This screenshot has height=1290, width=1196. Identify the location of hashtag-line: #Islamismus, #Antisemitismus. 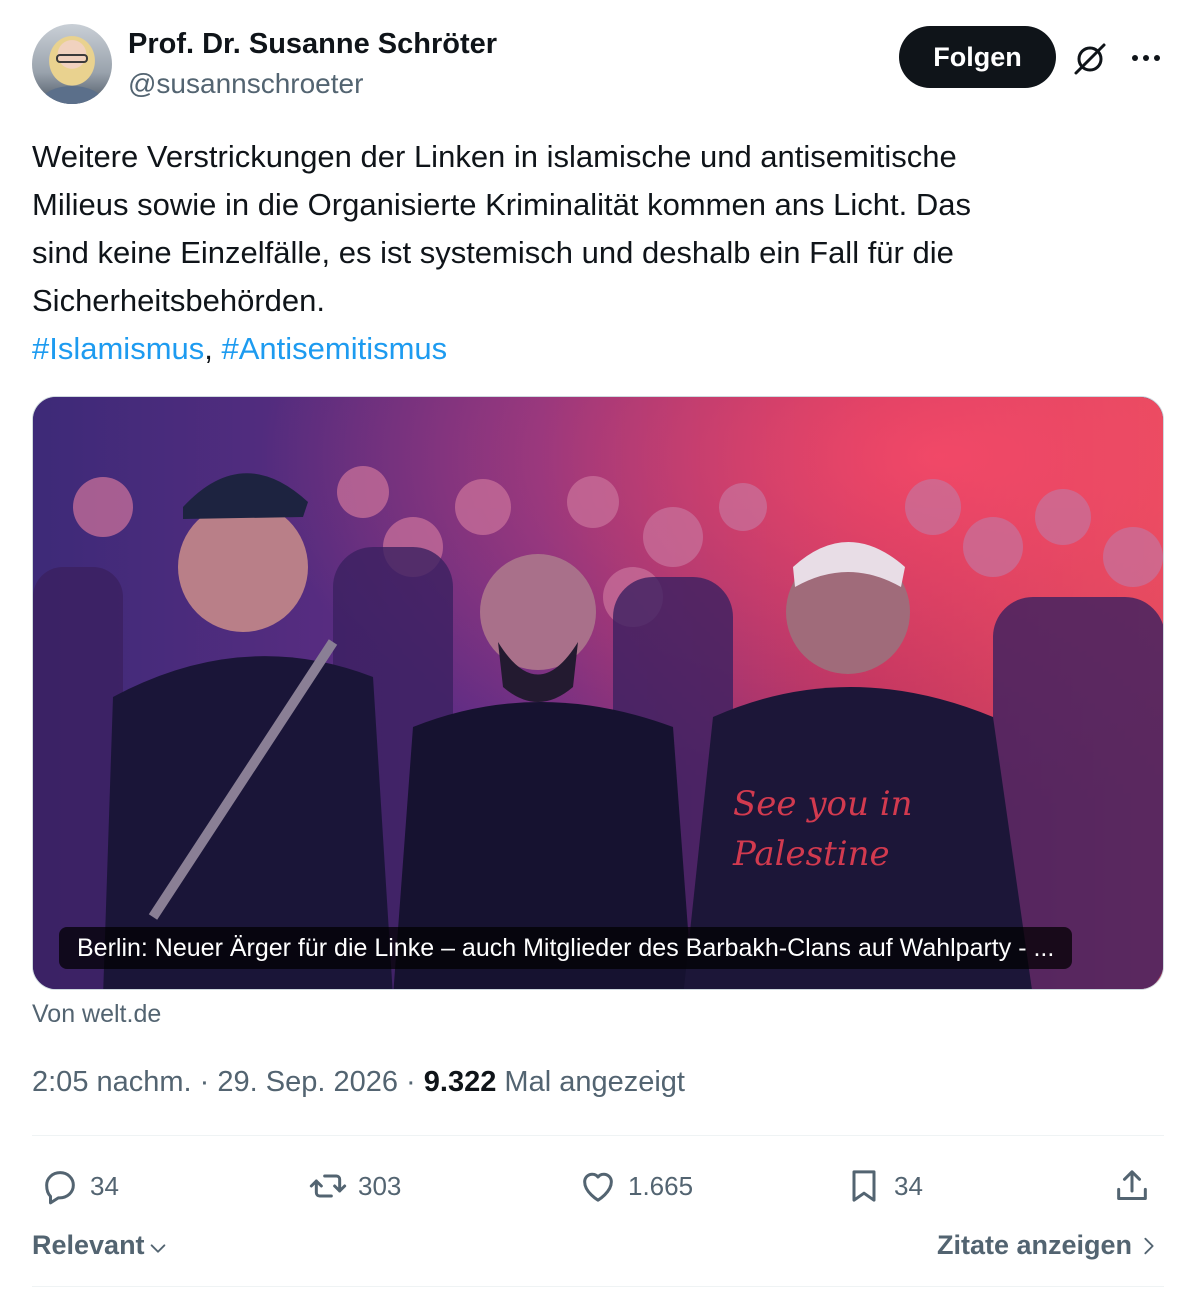
(598, 349).